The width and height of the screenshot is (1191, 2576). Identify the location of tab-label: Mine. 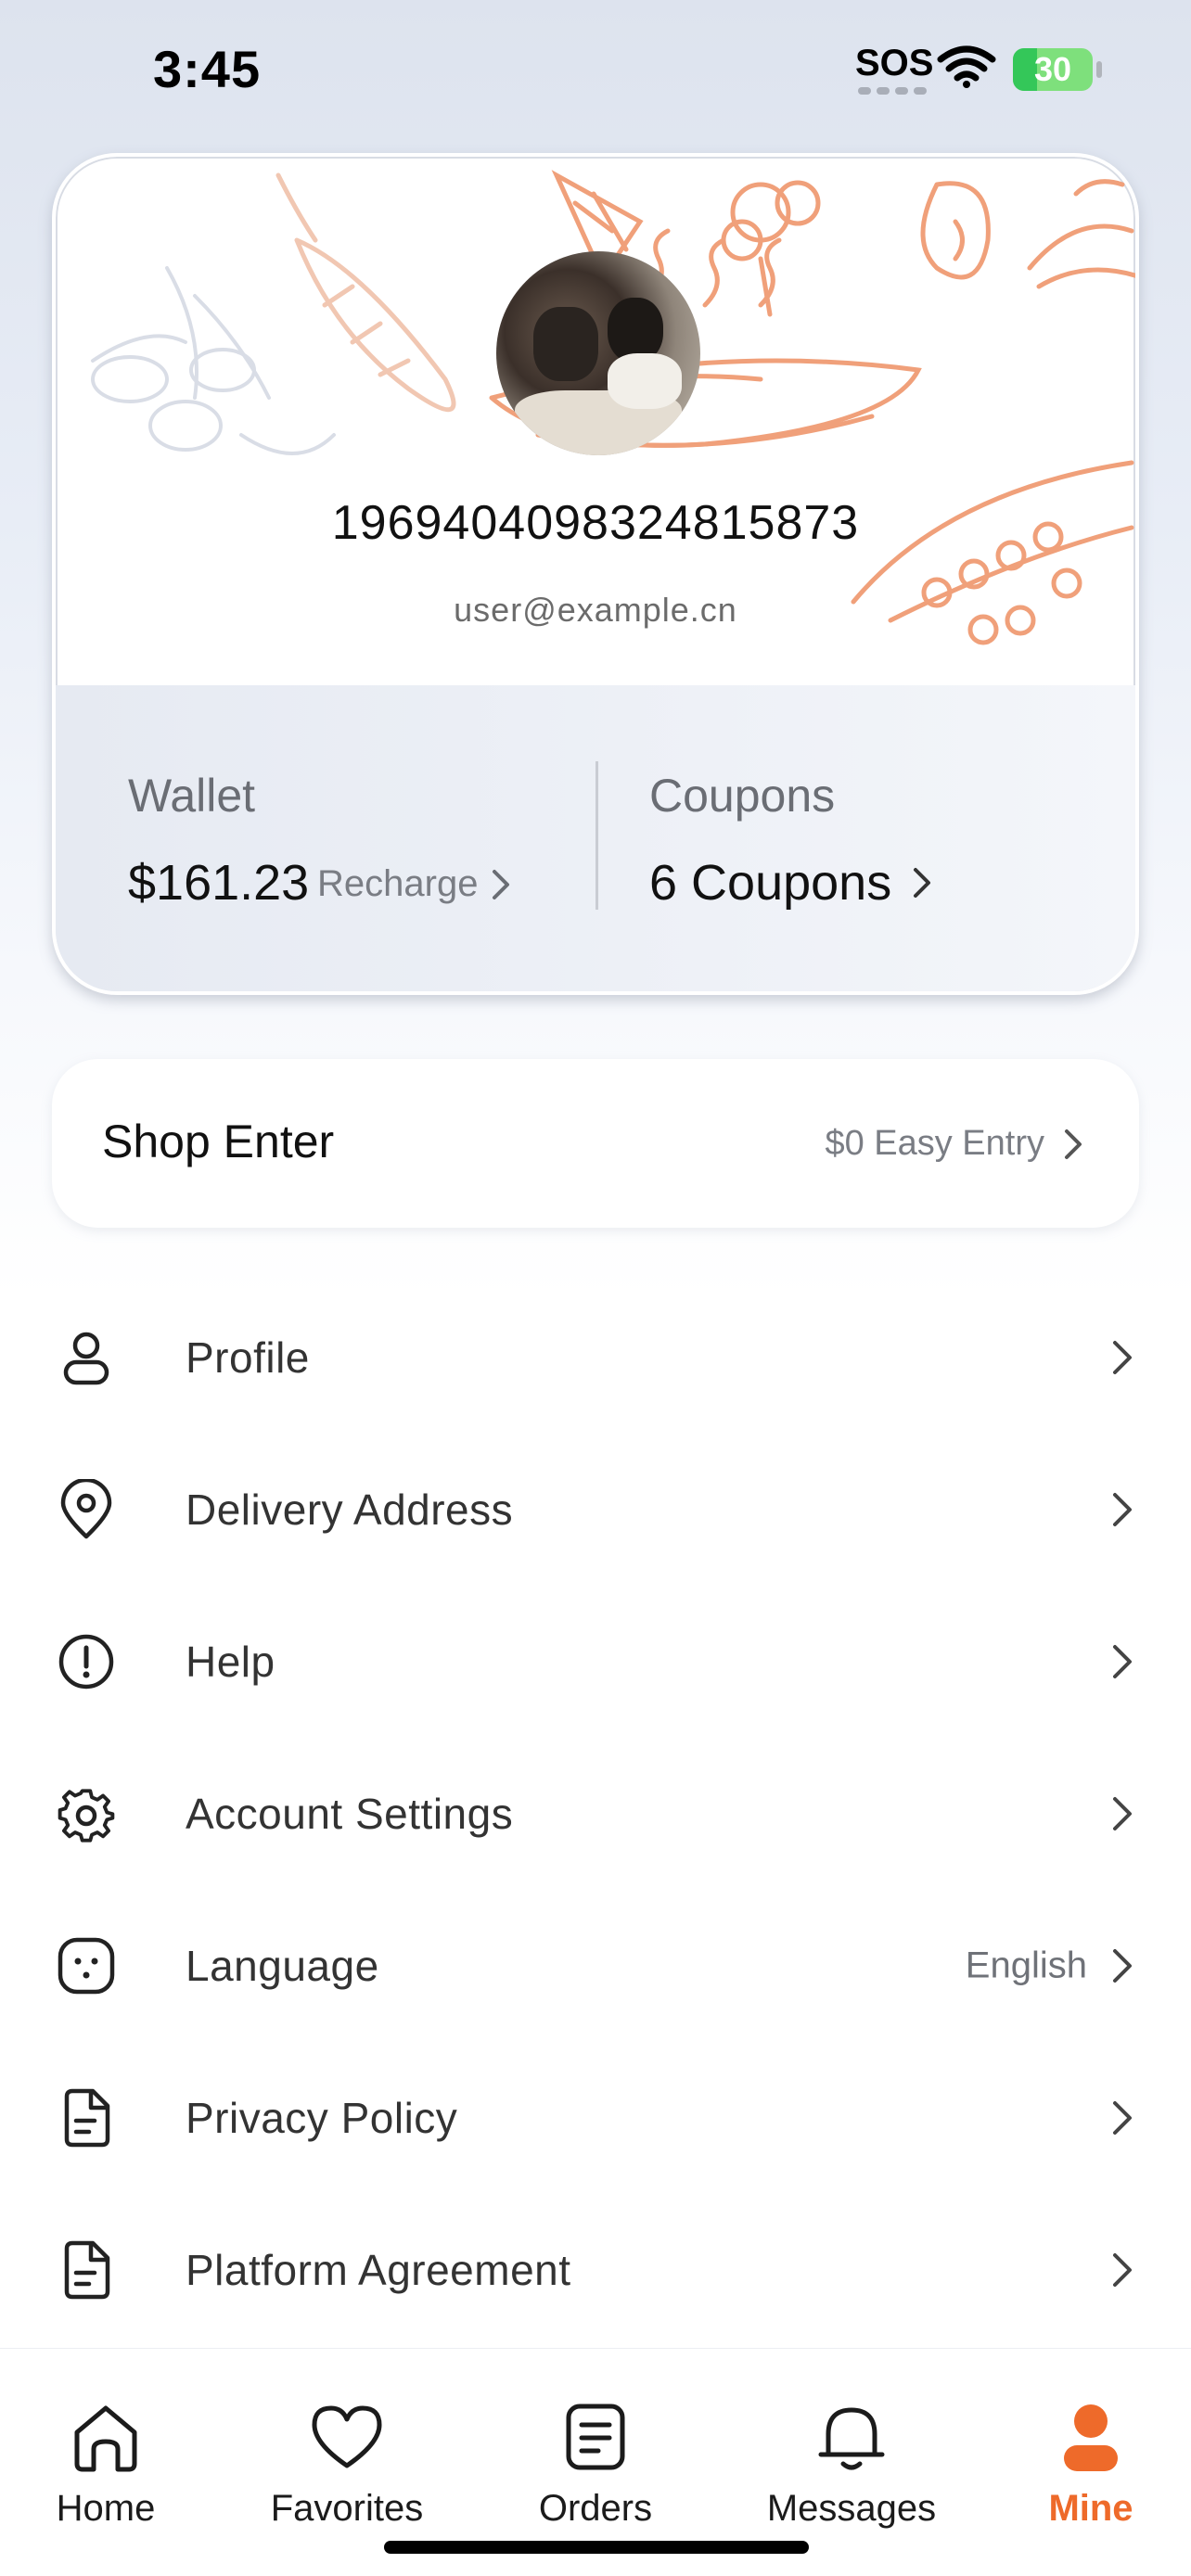
(1090, 2508).